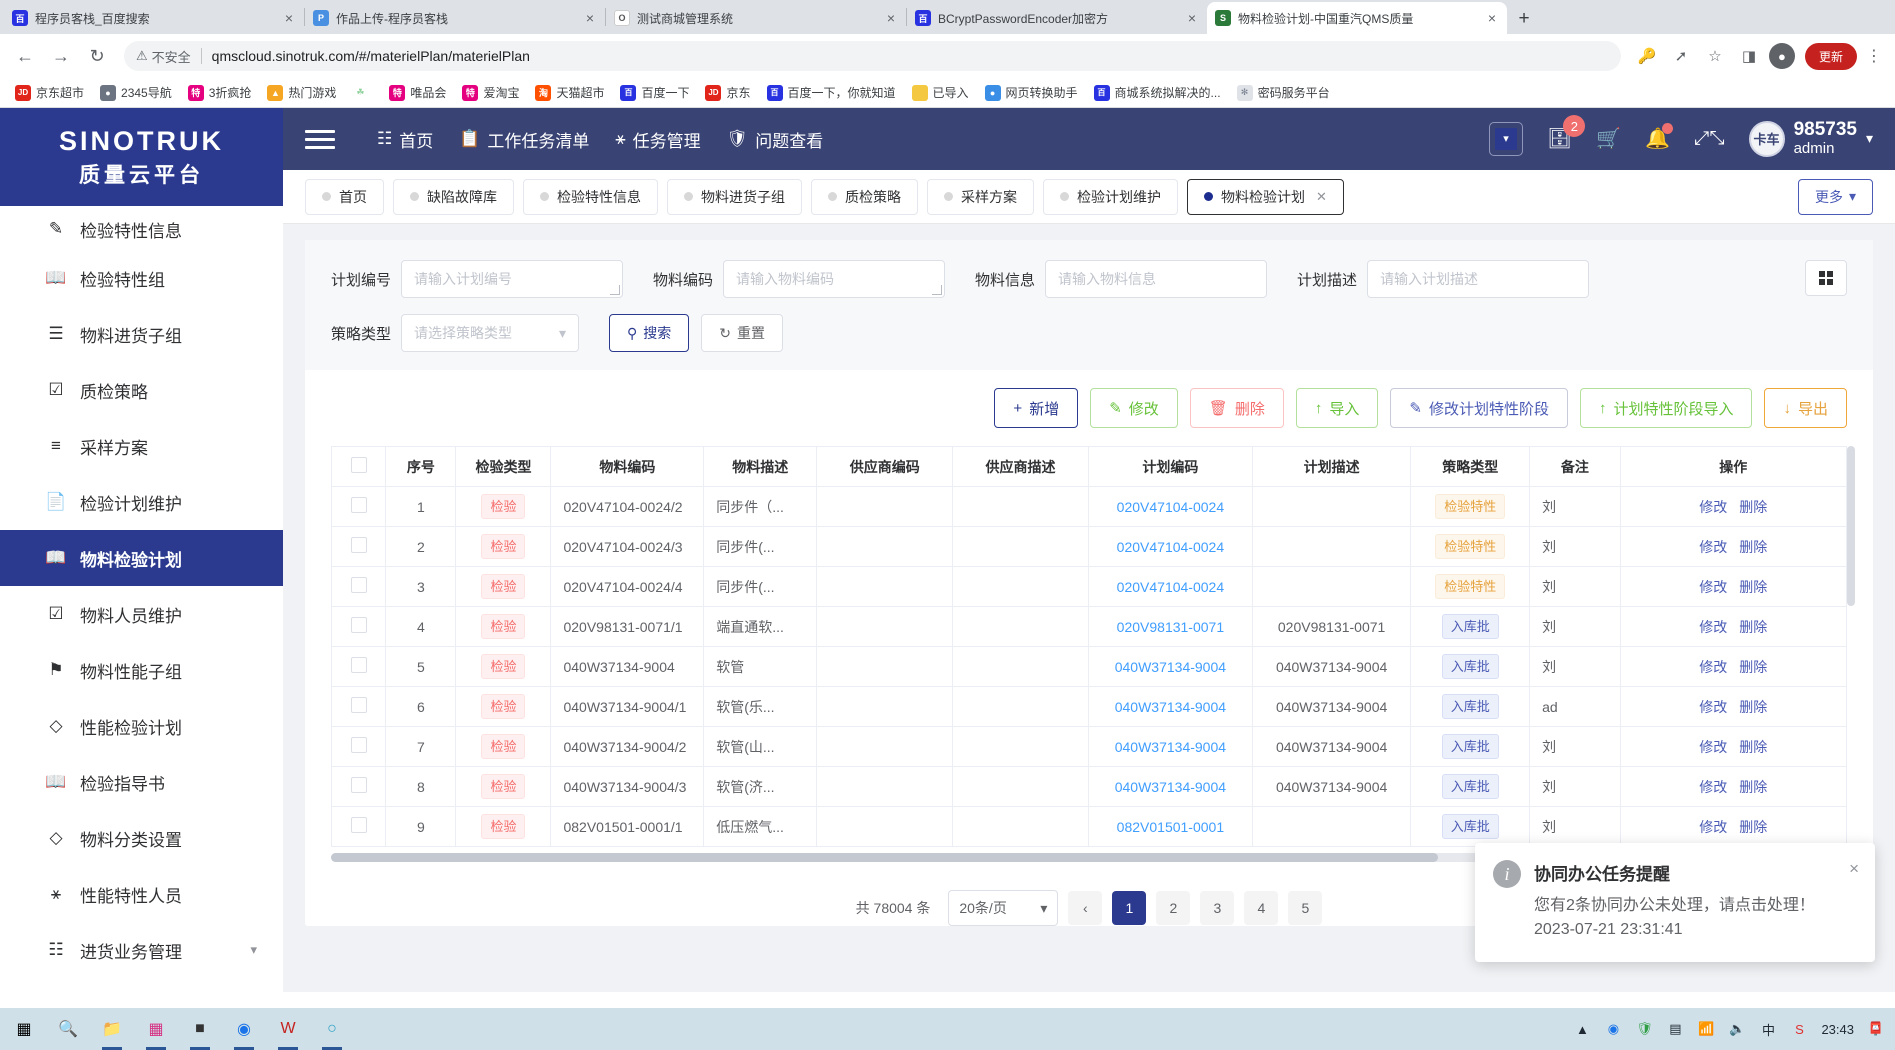 Image resolution: width=1895 pixels, height=1050 pixels. What do you see at coordinates (141, 670) in the screenshot?
I see `sidebar-item-wuliaoxingnengzizu: ⚑ 物料性能子组` at bounding box center [141, 670].